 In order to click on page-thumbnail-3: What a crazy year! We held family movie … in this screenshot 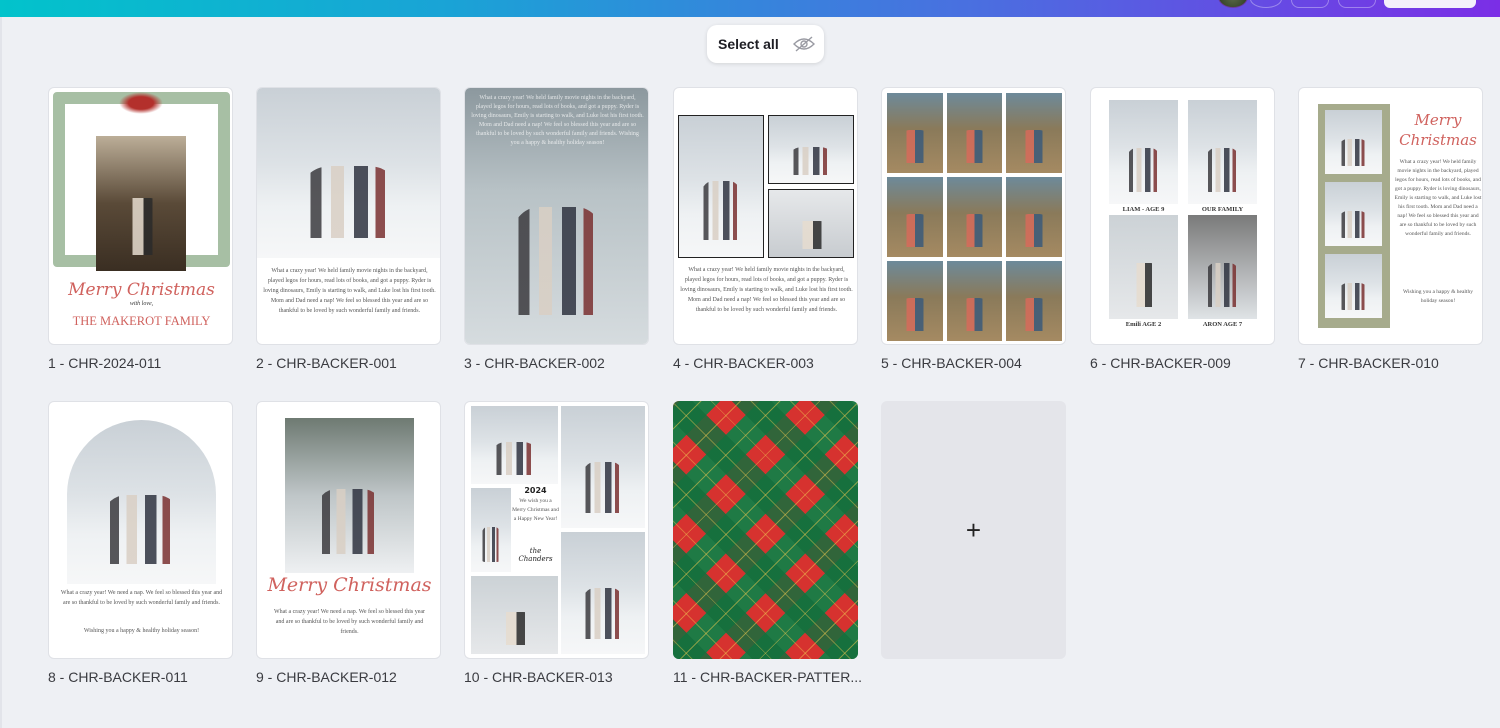, I will do `click(556, 216)`.